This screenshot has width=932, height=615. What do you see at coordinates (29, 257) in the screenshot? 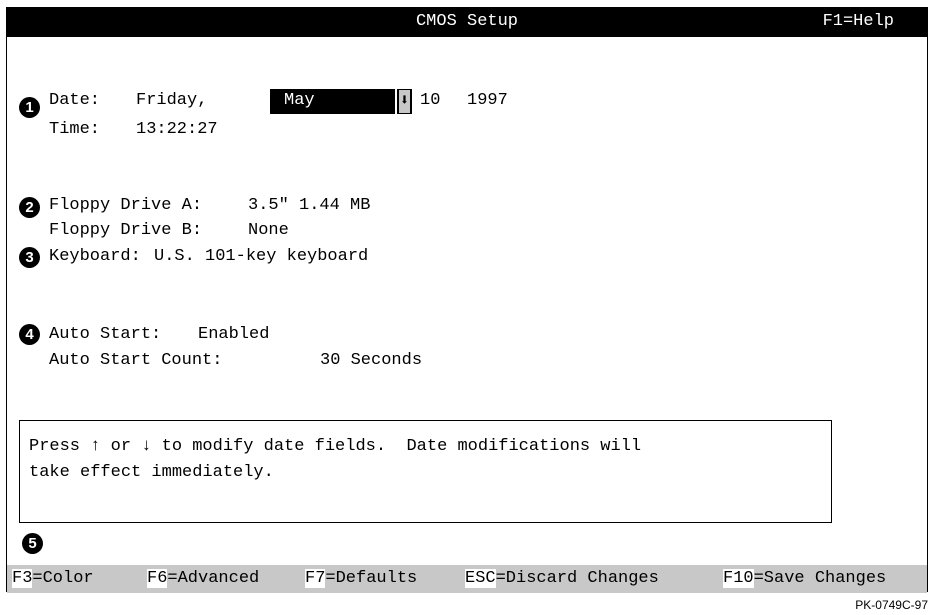
I see `callout-3-badge: 3` at bounding box center [29, 257].